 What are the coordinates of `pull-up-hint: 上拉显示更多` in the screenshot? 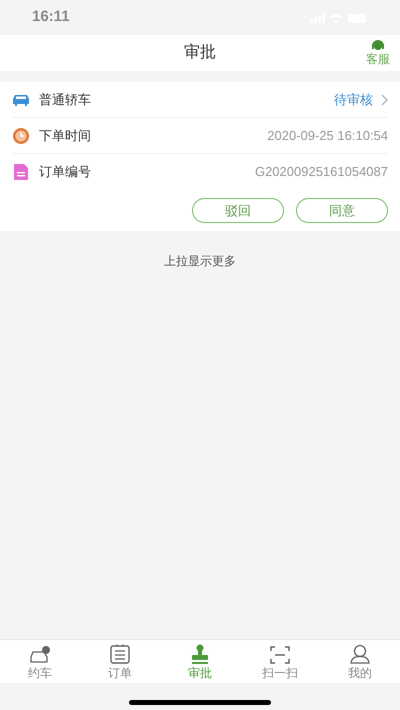 It's located at (200, 261).